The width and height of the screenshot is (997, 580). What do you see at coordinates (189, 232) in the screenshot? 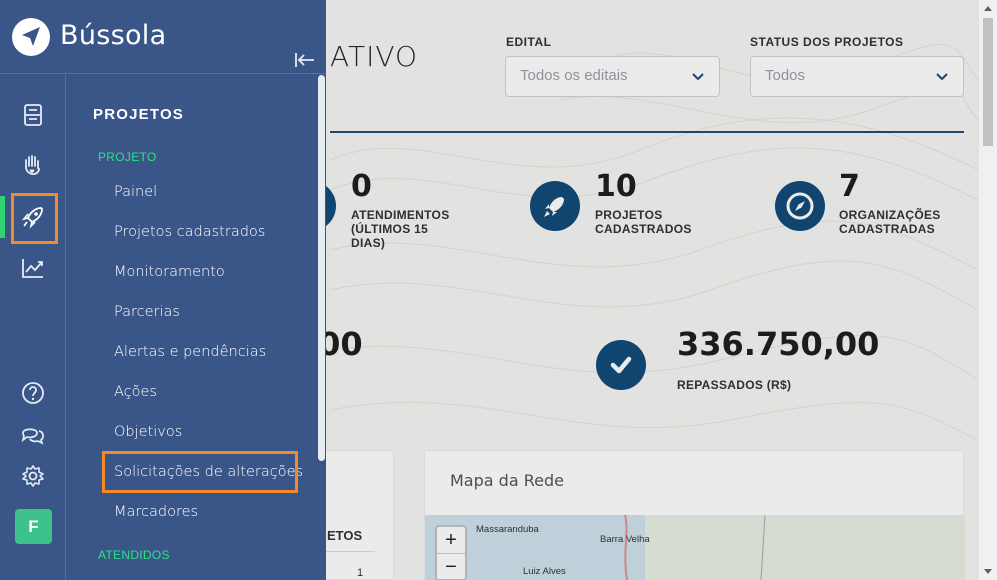
I see `menu-item-projetos-cadastrados: Projetos cadastrados` at bounding box center [189, 232].